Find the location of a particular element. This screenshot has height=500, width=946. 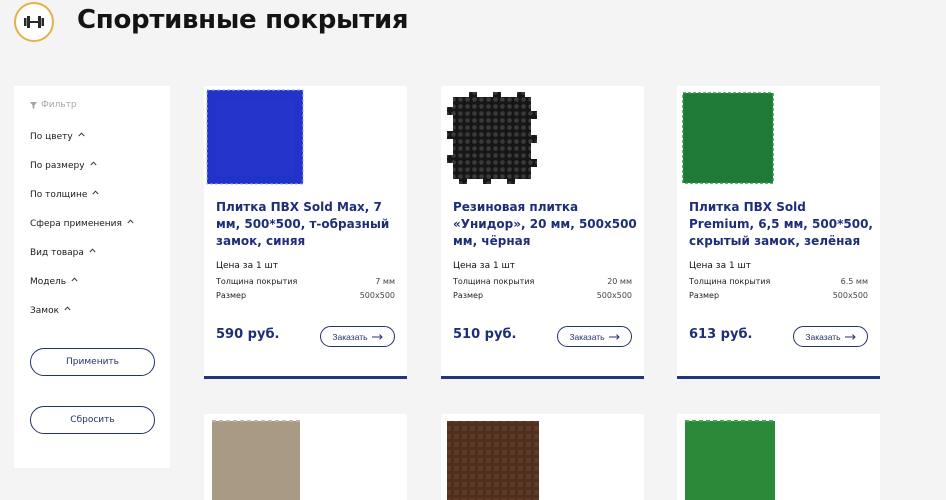

spec-thickness-value: 20 мм is located at coordinates (619, 281).